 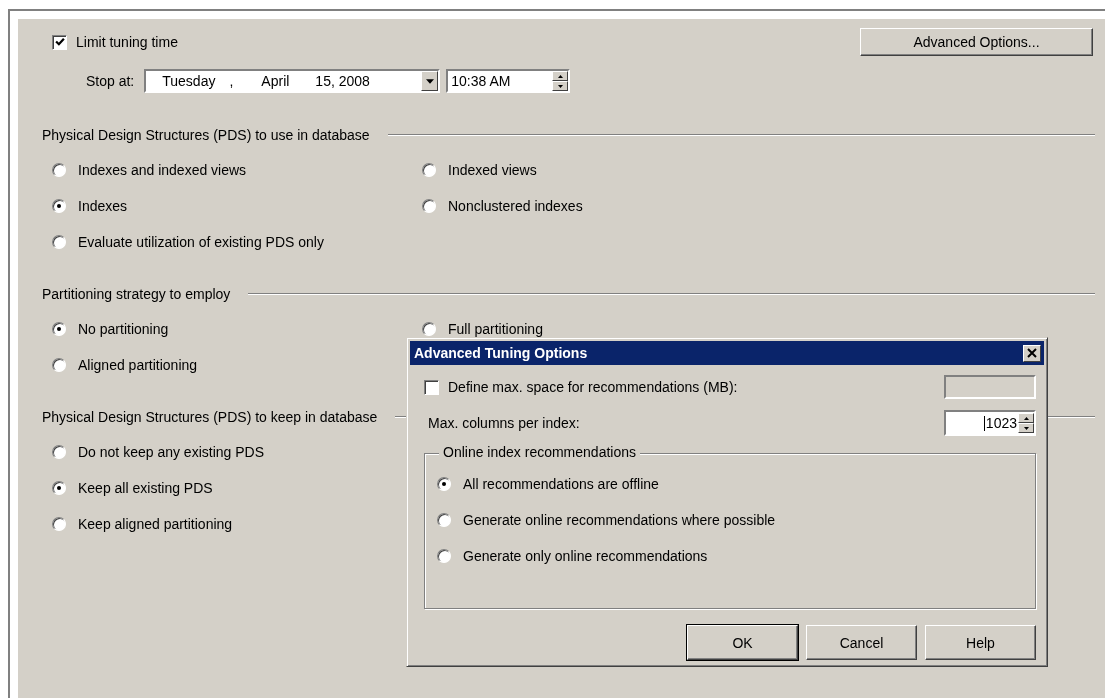 I want to click on option-label: Generate online recommendations where possible, so click(x=619, y=520).